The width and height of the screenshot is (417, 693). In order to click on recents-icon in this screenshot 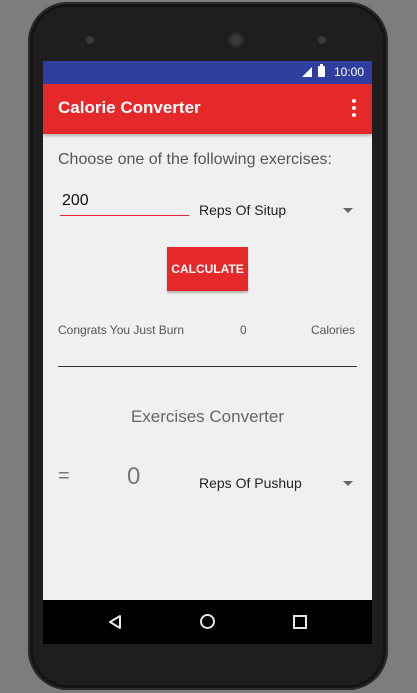, I will do `click(300, 622)`.